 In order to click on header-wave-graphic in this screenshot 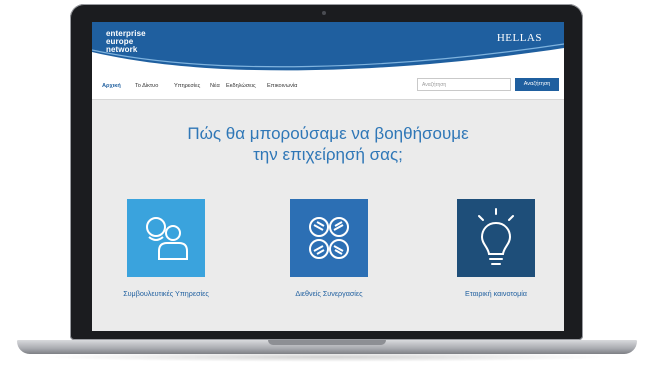, I will do `click(328, 58)`.